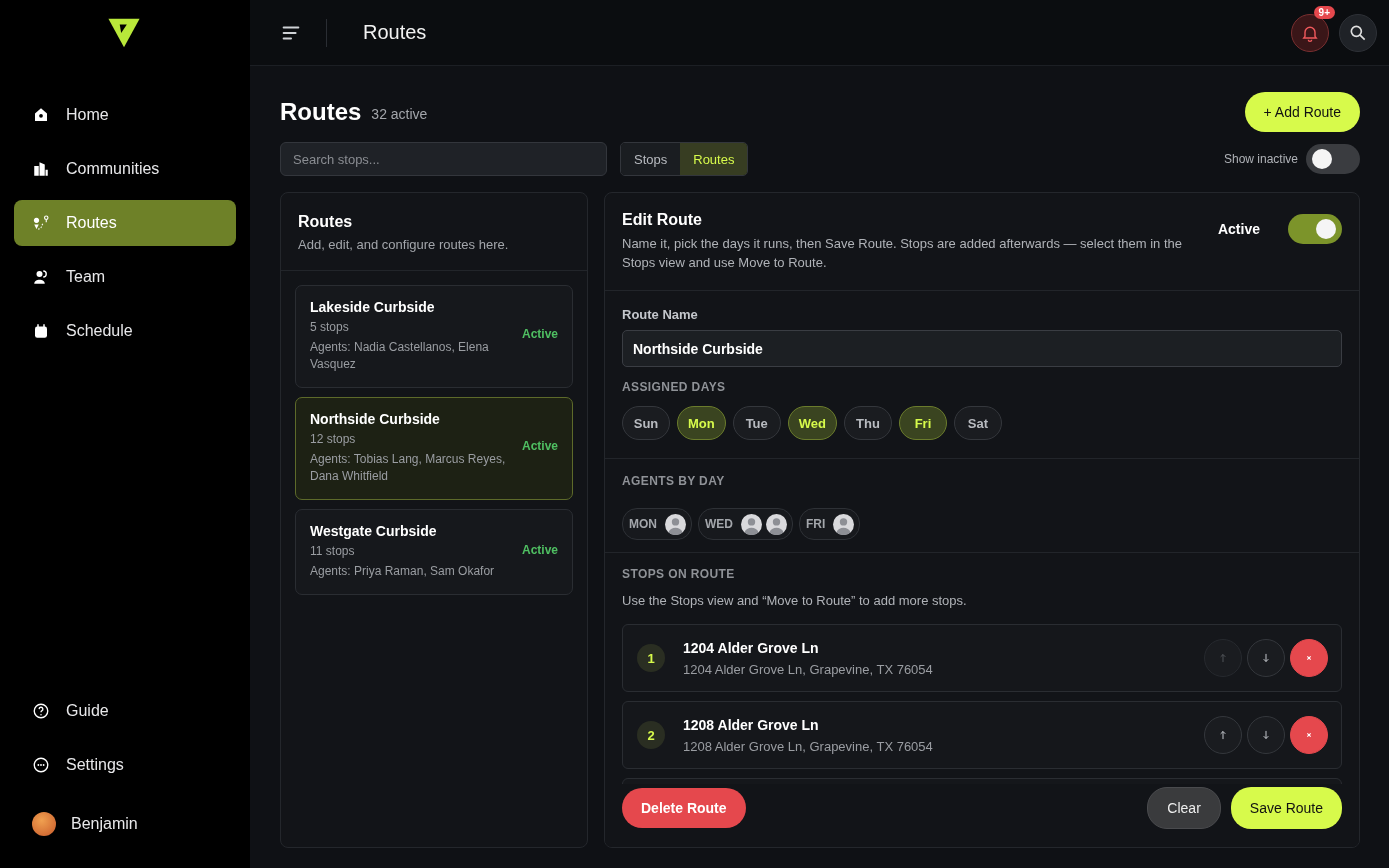 Image resolution: width=1389 pixels, height=868 pixels. Describe the element at coordinates (400, 356) in the screenshot. I see `agents-text: Agents: Nadia Castellanos, Elena Vasquez` at that location.